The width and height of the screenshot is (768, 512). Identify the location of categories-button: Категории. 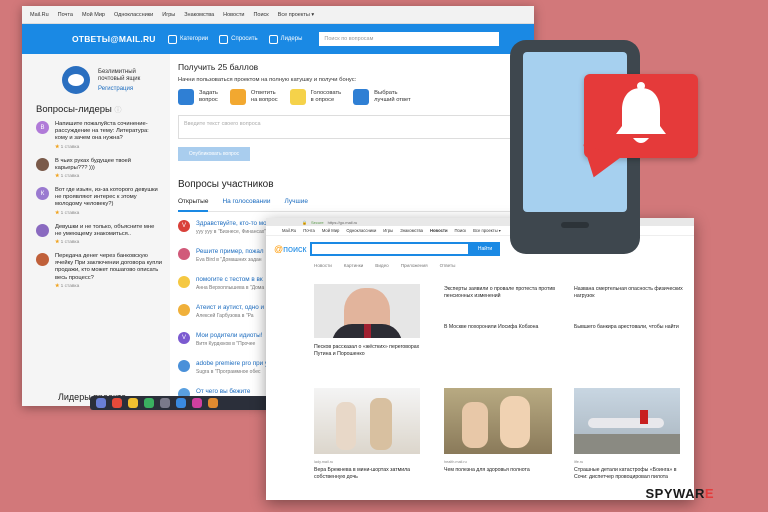
(188, 39).